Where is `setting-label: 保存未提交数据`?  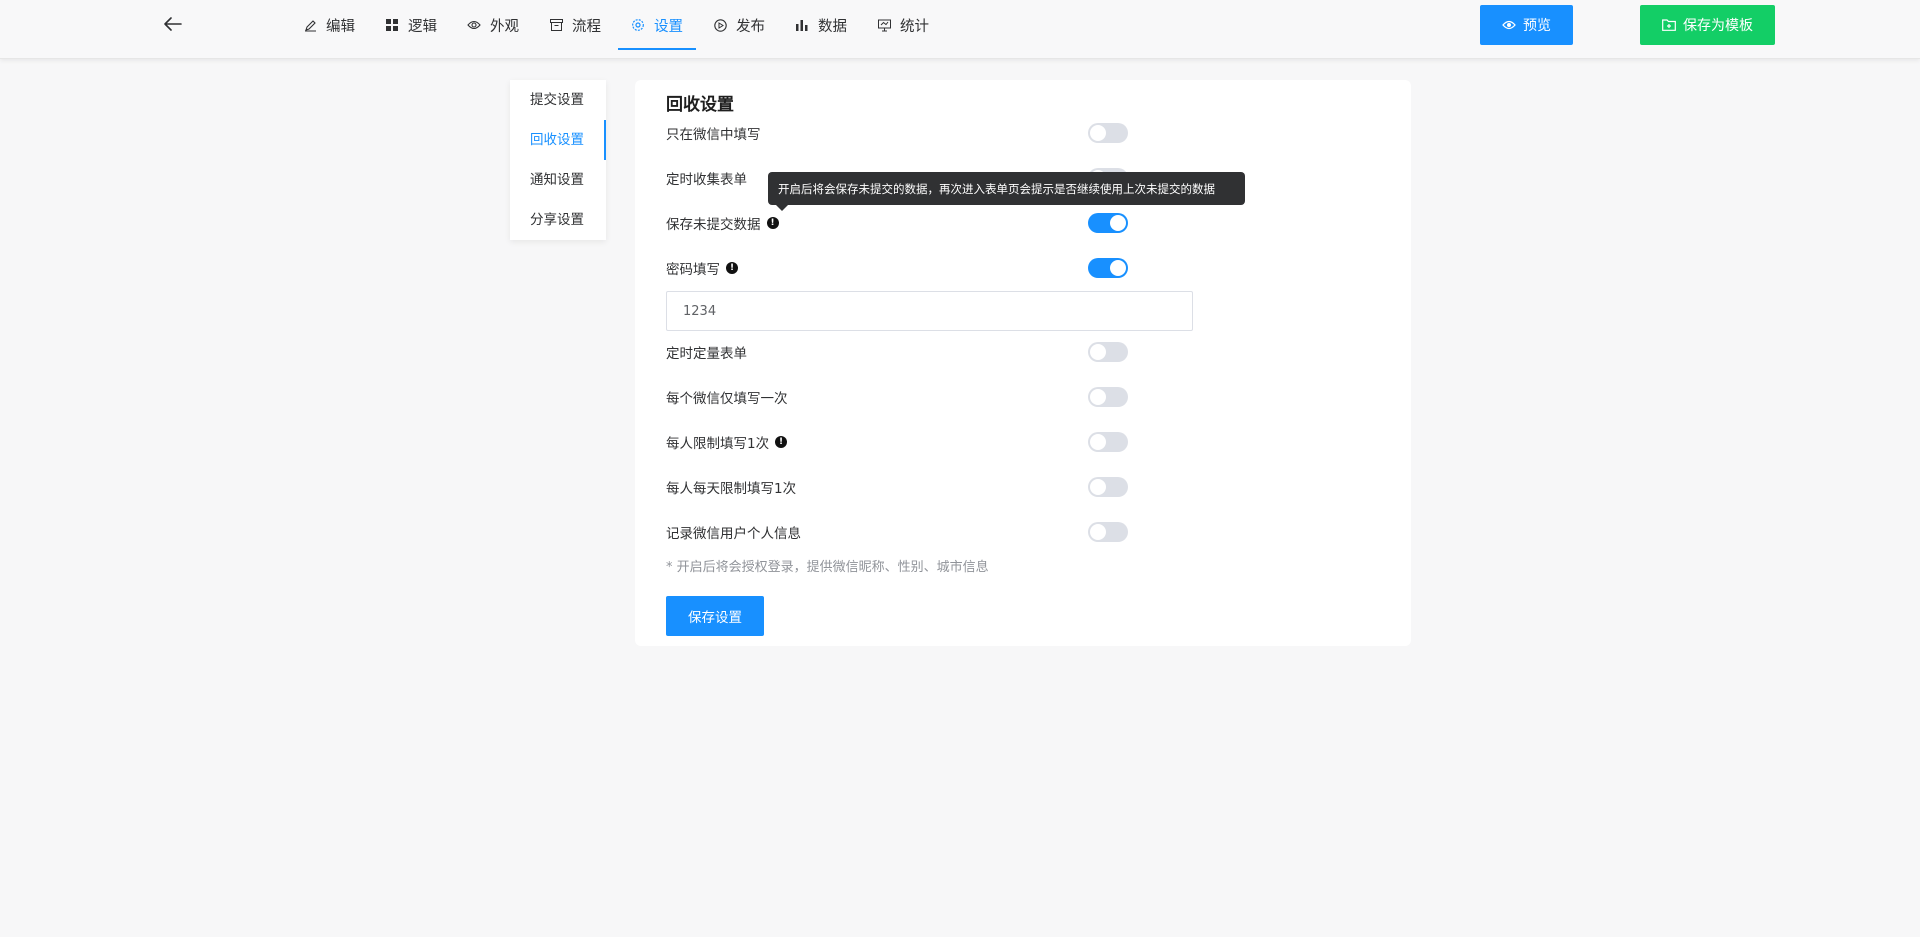
setting-label: 保存未提交数据 is located at coordinates (713, 225).